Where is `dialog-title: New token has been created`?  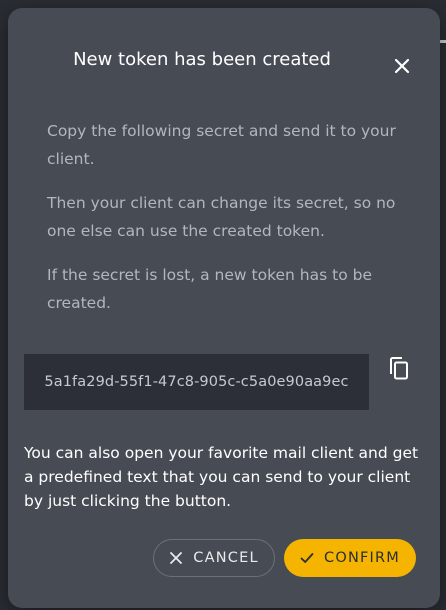
dialog-title: New token has been created is located at coordinates (202, 59).